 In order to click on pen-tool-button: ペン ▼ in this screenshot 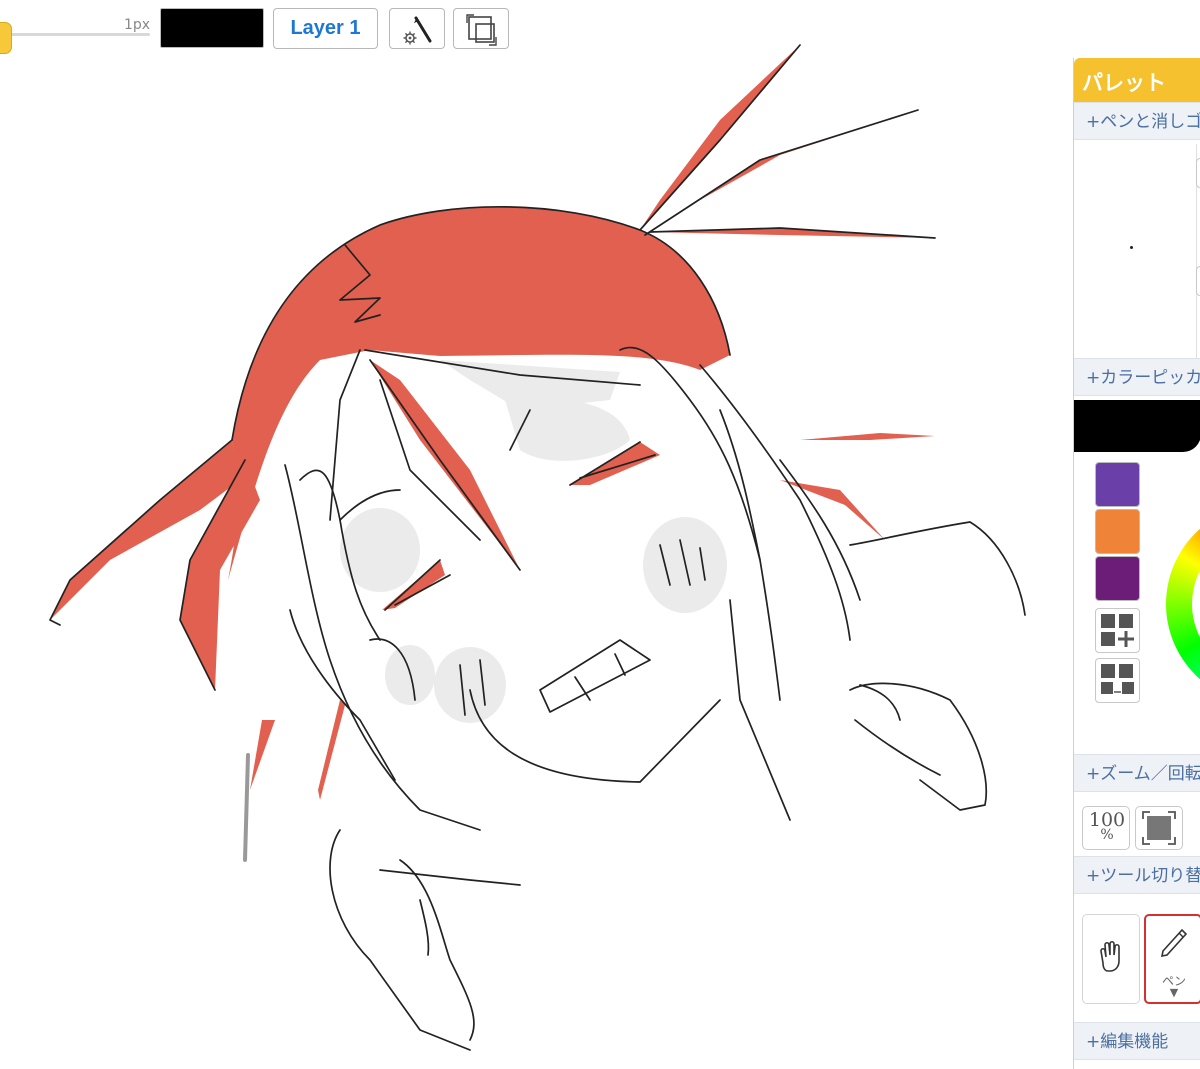, I will do `click(1172, 959)`.